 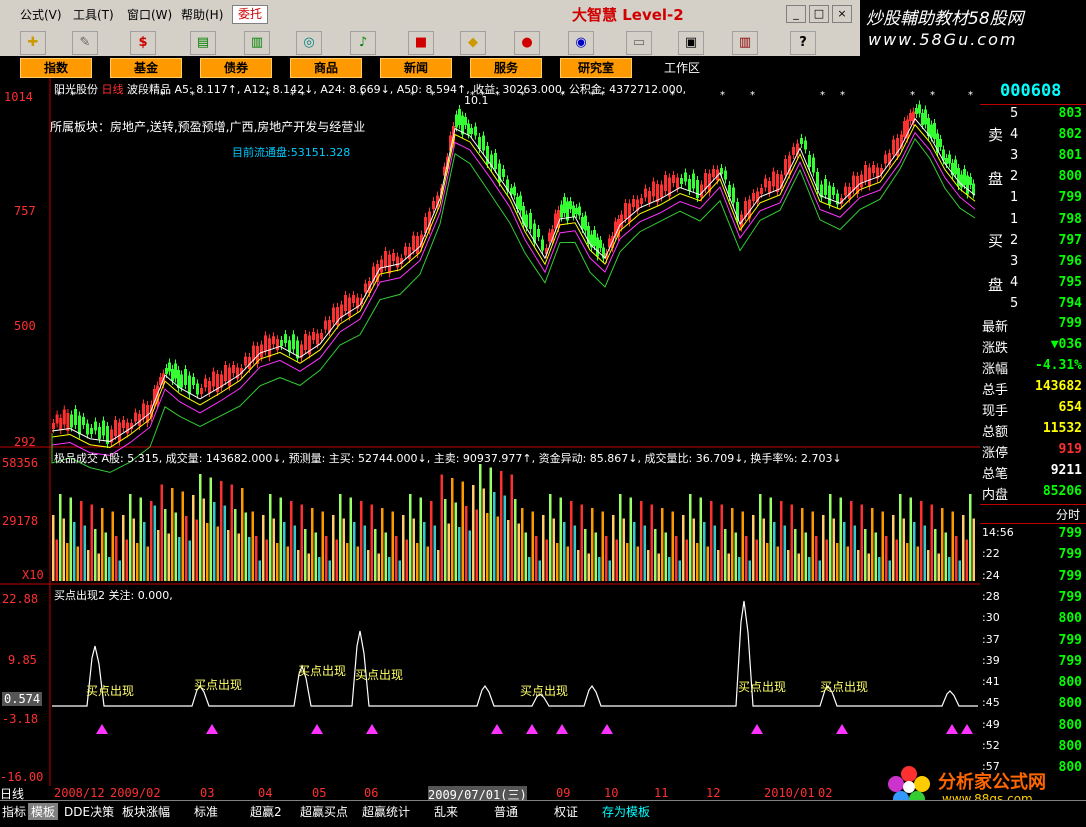 I want to click on tick-time: :41, so click(x=991, y=682).